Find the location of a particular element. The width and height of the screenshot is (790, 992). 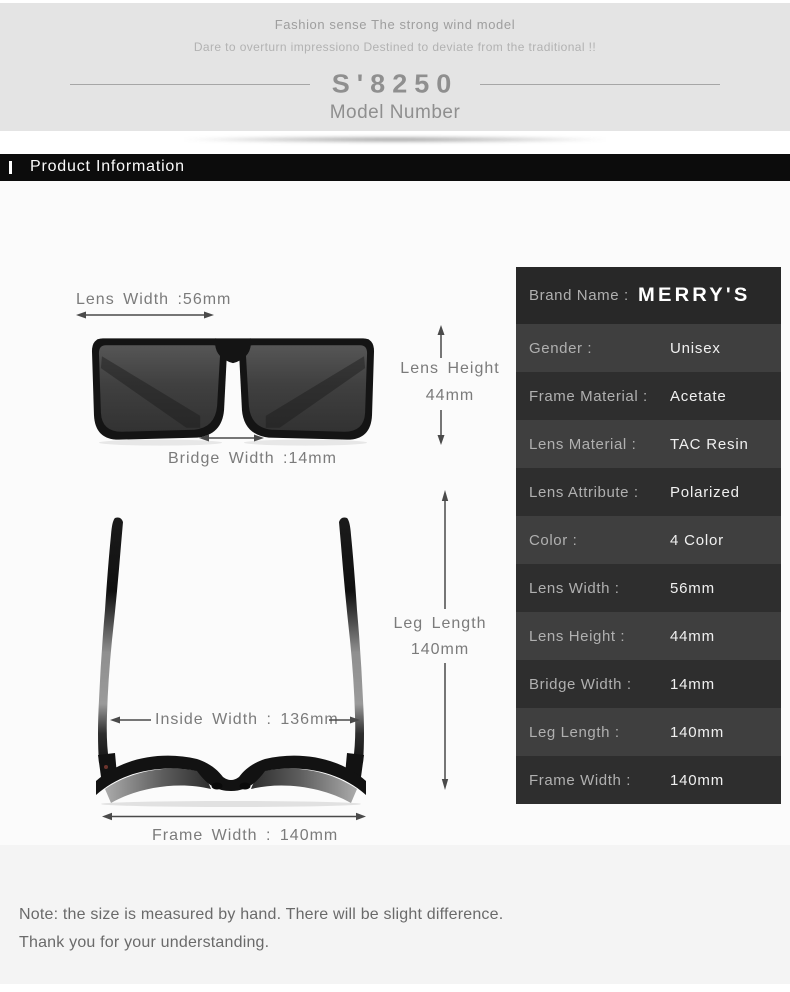

leg-length-value: 140mm is located at coordinates (440, 649).